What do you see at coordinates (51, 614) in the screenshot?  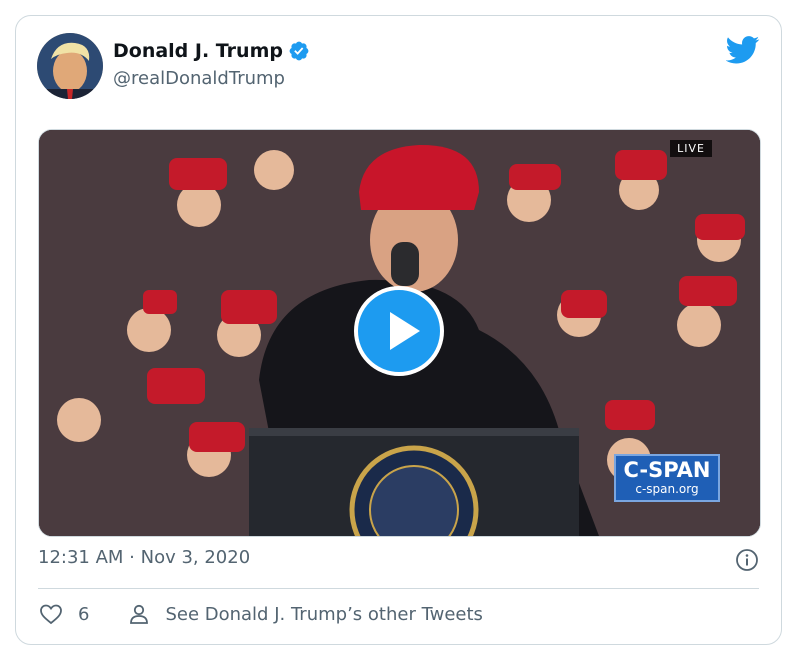 I see `heart-icon` at bounding box center [51, 614].